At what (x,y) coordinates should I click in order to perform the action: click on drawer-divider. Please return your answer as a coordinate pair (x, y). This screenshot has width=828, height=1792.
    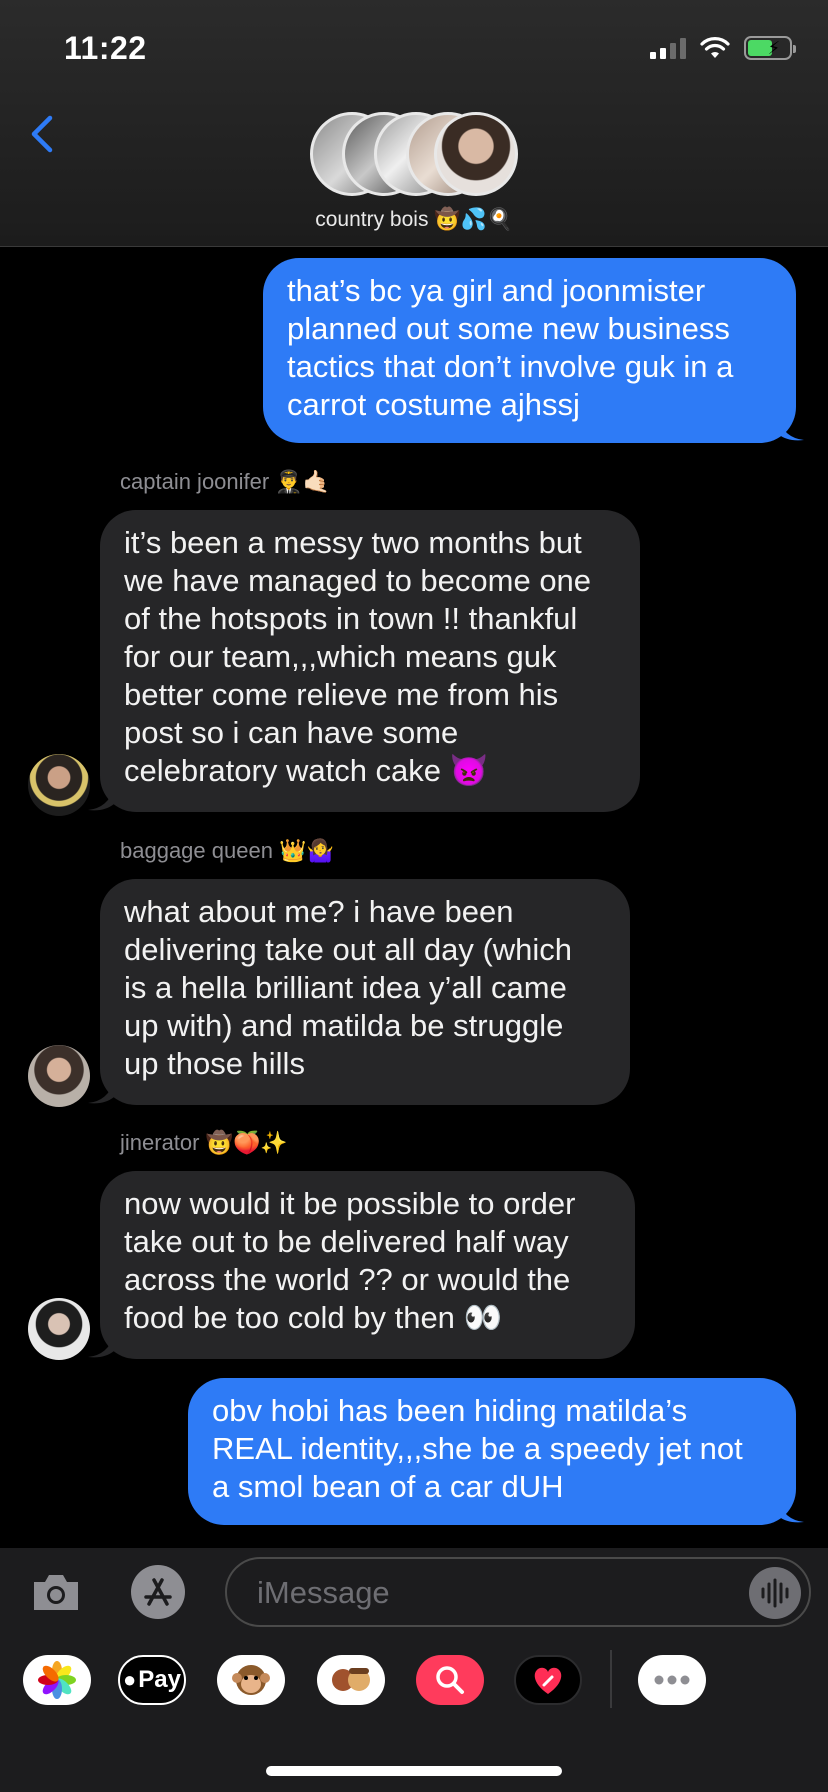
    Looking at the image, I should click on (611, 1679).